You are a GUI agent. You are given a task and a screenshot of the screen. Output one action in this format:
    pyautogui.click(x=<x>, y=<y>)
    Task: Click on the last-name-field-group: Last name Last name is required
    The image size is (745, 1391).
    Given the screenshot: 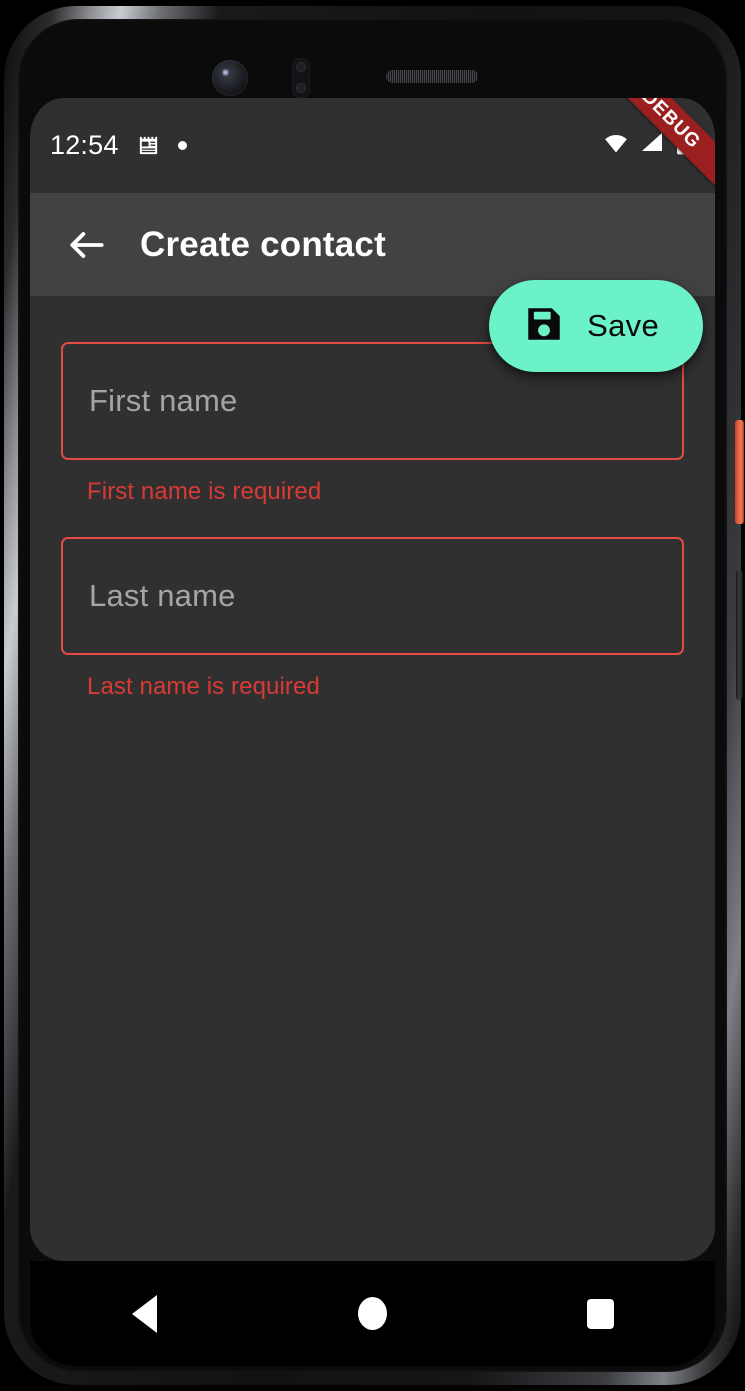 What is the action you would take?
    pyautogui.click(x=372, y=619)
    